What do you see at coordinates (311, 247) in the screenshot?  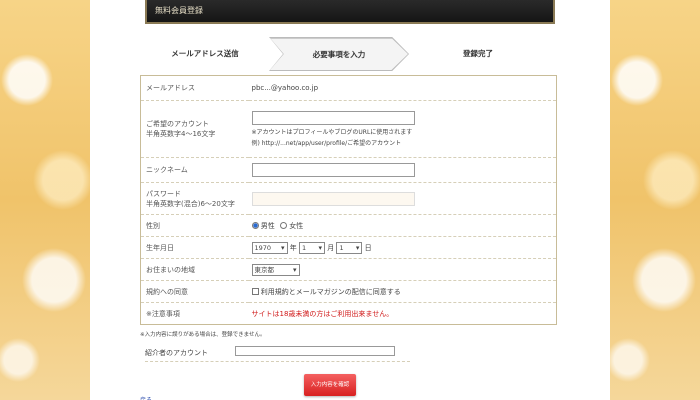 I see `birth-month-select: 1` at bounding box center [311, 247].